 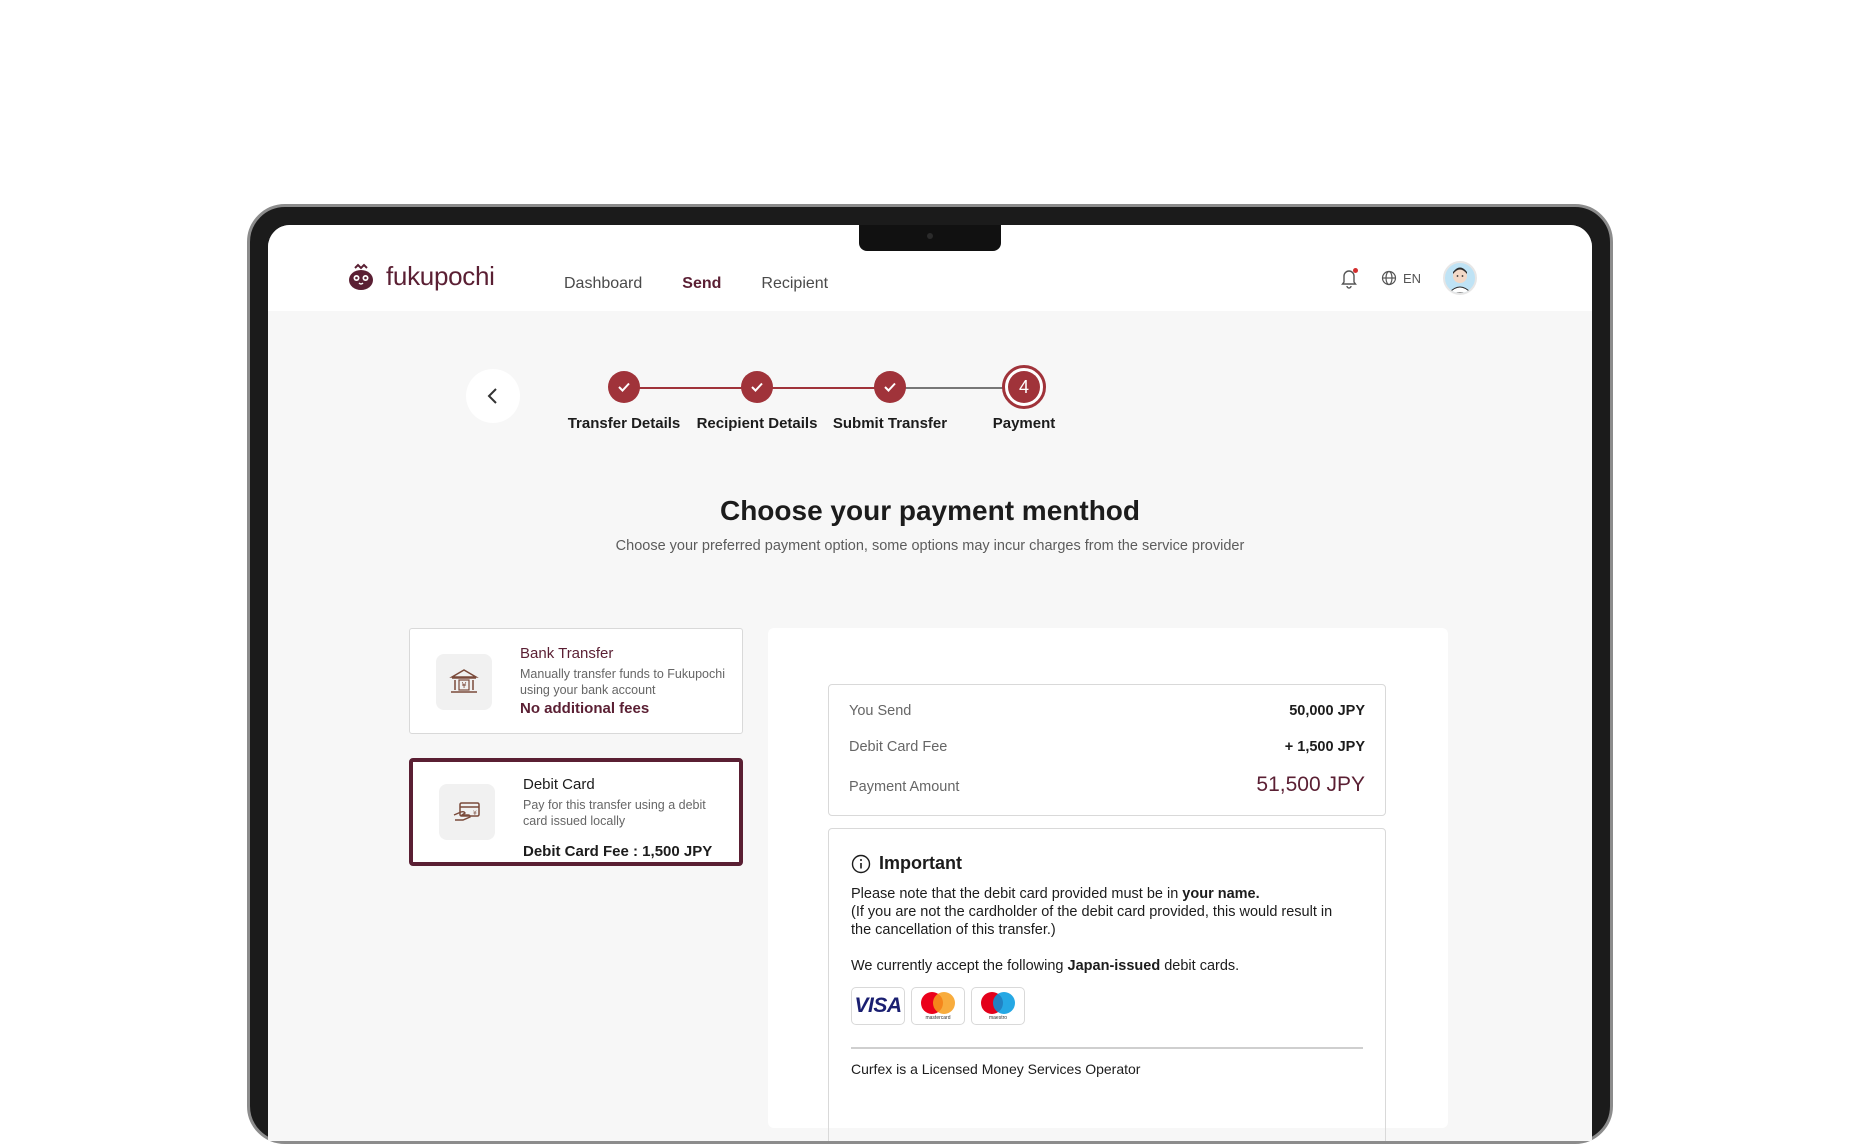 What do you see at coordinates (1355, 270) in the screenshot?
I see `notification-dot` at bounding box center [1355, 270].